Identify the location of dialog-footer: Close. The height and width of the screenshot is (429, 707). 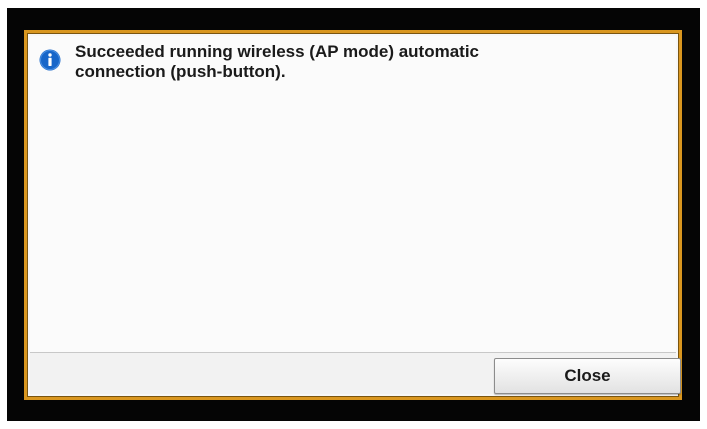
(355, 373).